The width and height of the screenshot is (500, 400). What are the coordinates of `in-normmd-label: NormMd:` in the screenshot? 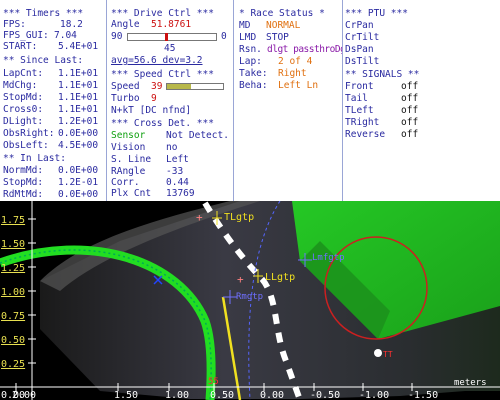 It's located at (23, 170).